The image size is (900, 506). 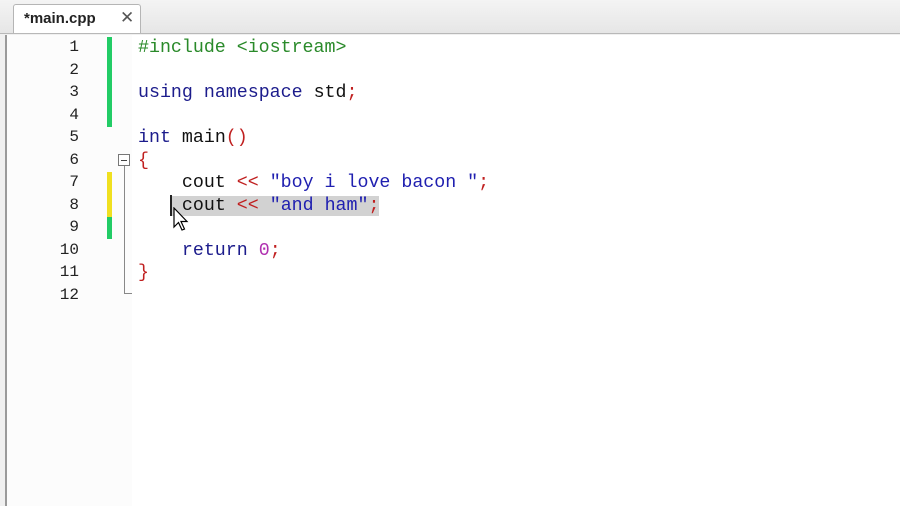 I want to click on number: 0, so click(x=264, y=250).